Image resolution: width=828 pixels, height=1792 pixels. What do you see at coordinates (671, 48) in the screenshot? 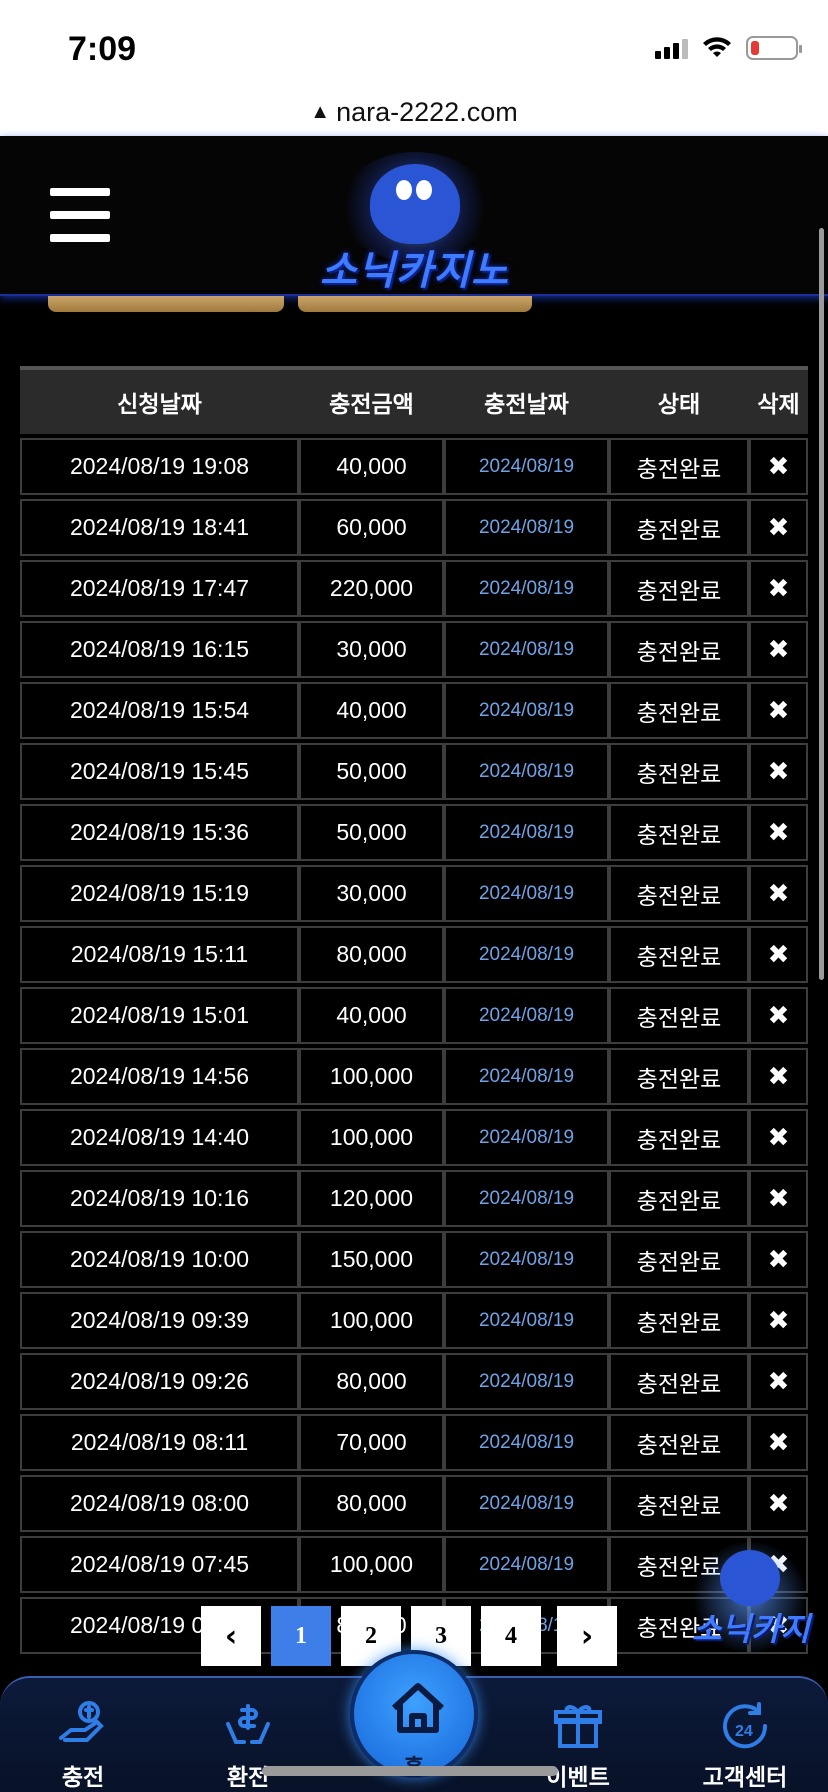
I see `cellular-signal-icon` at bounding box center [671, 48].